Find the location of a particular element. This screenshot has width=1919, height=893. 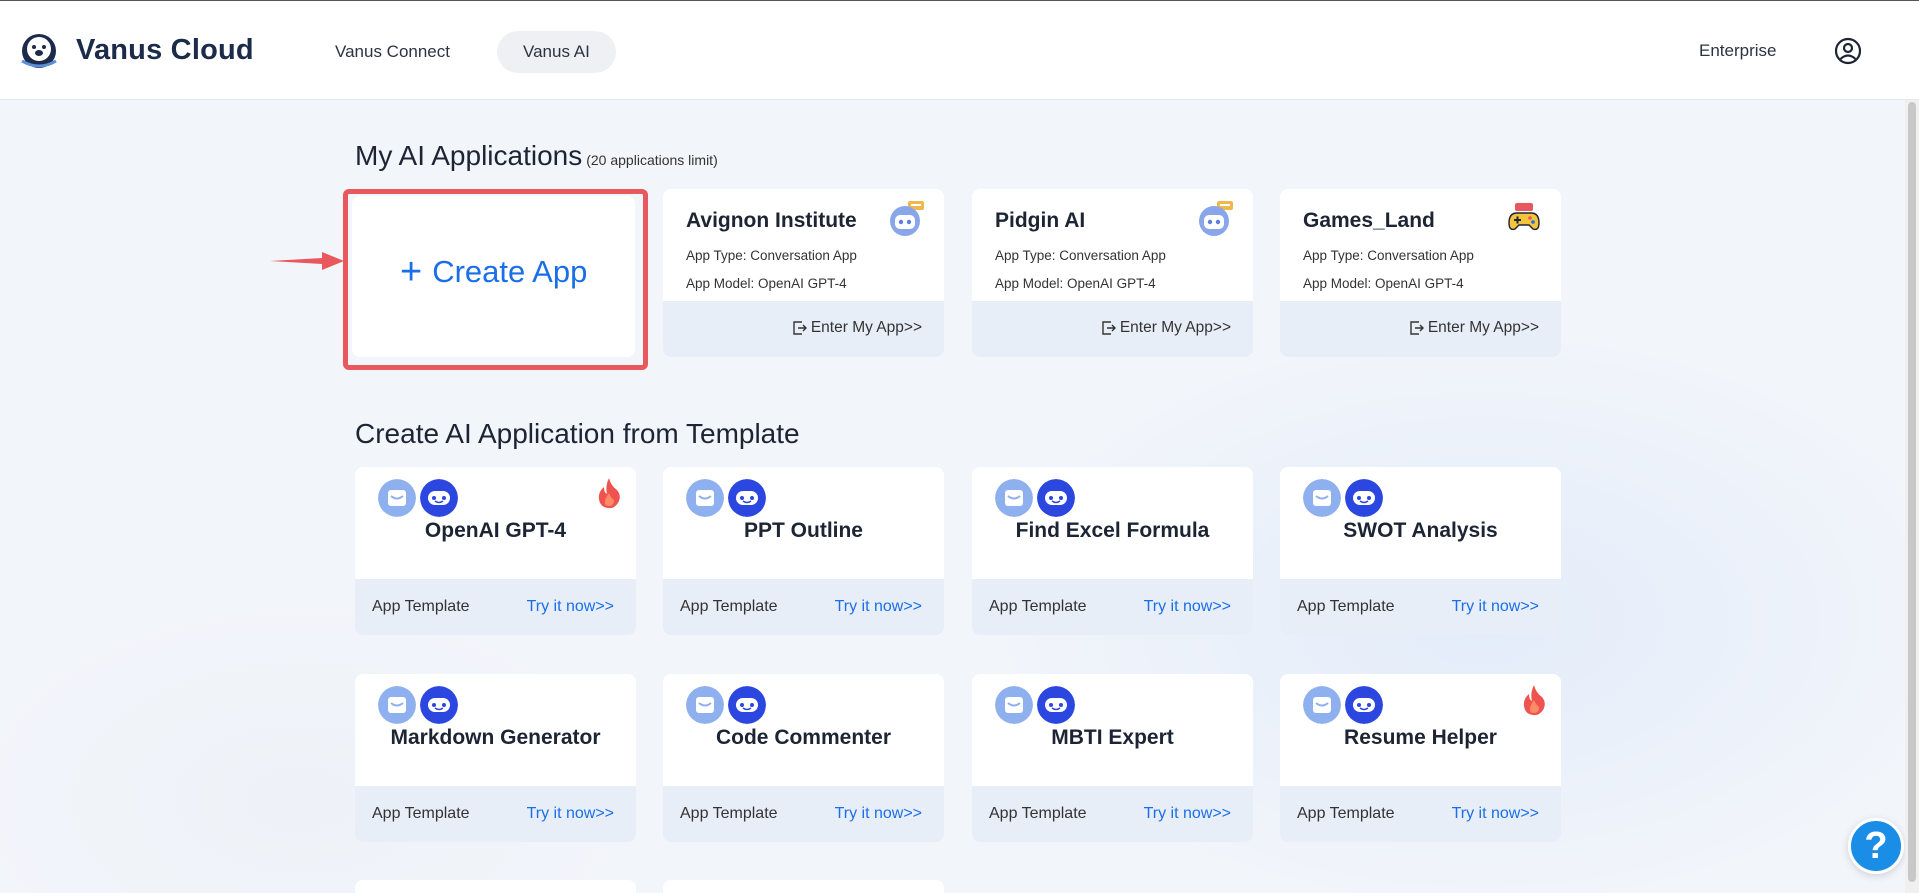

template-card: MBTI Expert App Template Try it now>> is located at coordinates (1112, 758).